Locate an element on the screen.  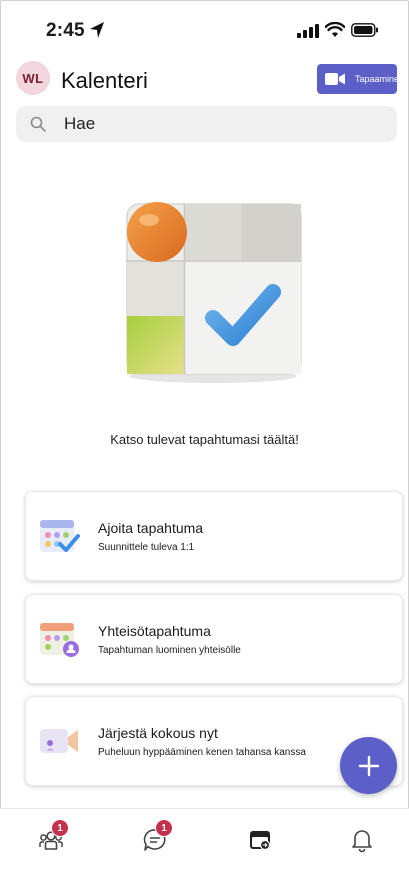
search-placeholder: Hae is located at coordinates (80, 123).